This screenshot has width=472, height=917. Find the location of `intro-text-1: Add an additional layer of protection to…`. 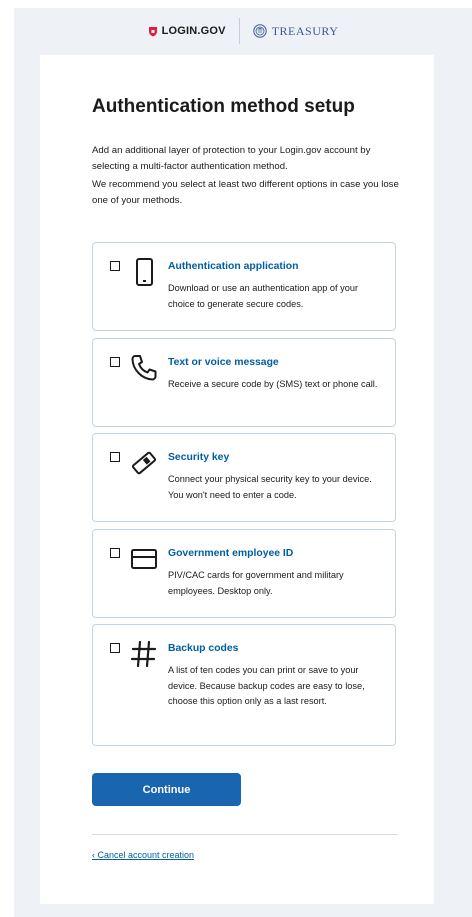

intro-text-1: Add an additional layer of protection to… is located at coordinates (231, 158).